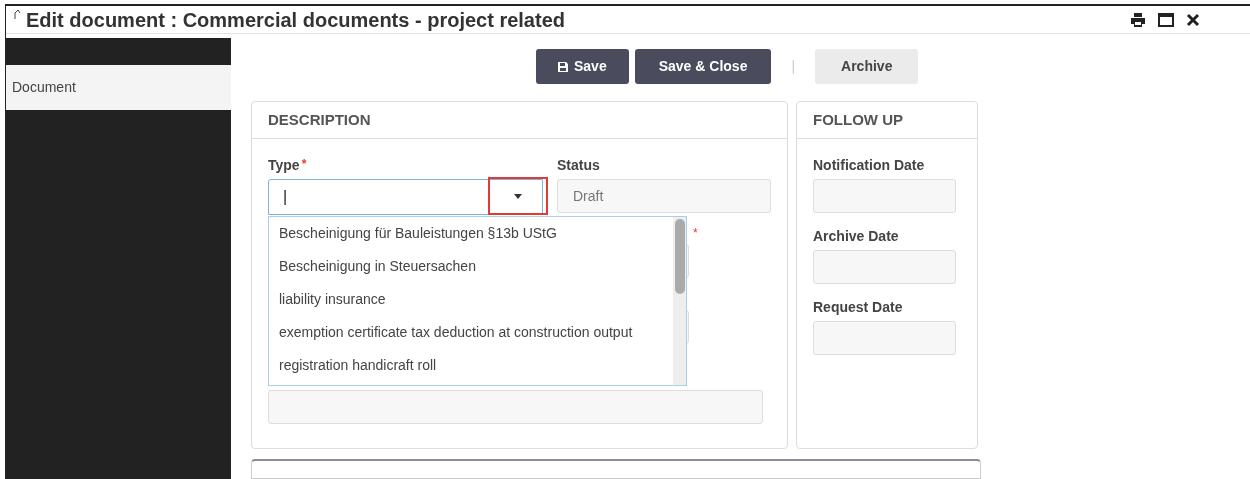  I want to click on field-label: Notification Date, so click(869, 165).